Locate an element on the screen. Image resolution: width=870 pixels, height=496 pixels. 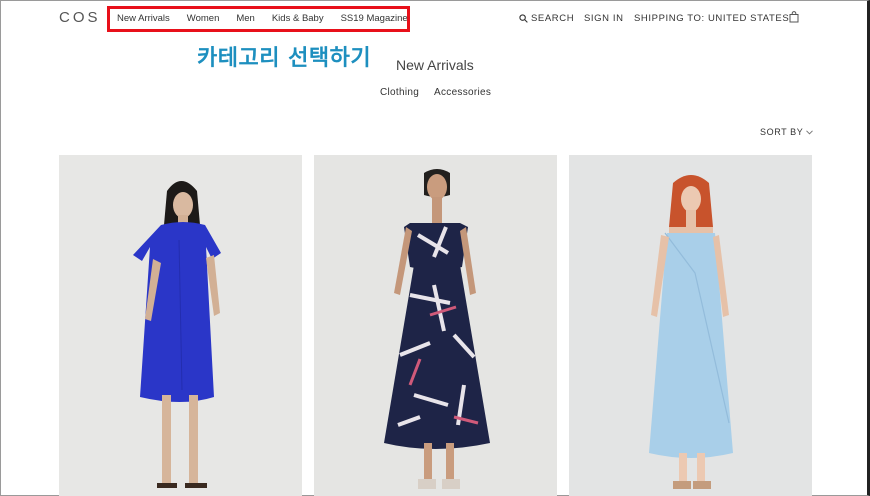
nav-item-new-arrivals: New Arrivals is located at coordinates (143, 18).